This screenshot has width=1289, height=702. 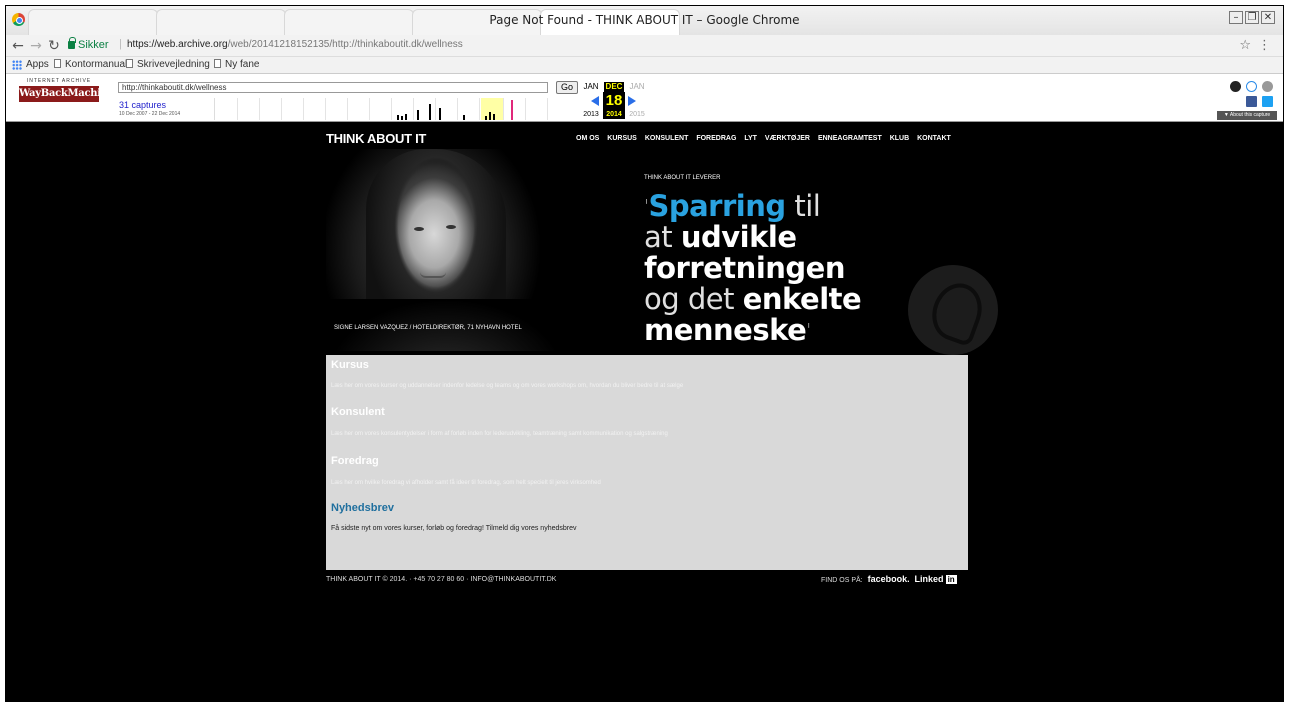 I want to click on headline-word: enkelte, so click(x=802, y=299).